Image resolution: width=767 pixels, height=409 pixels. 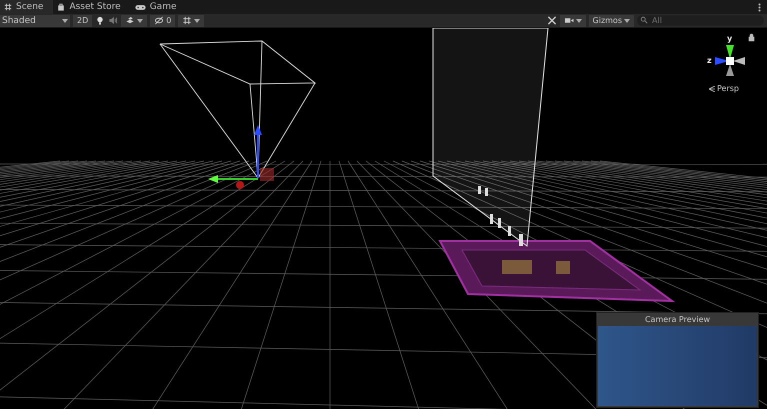 I want to click on scene-tab: Game, so click(x=158, y=7).